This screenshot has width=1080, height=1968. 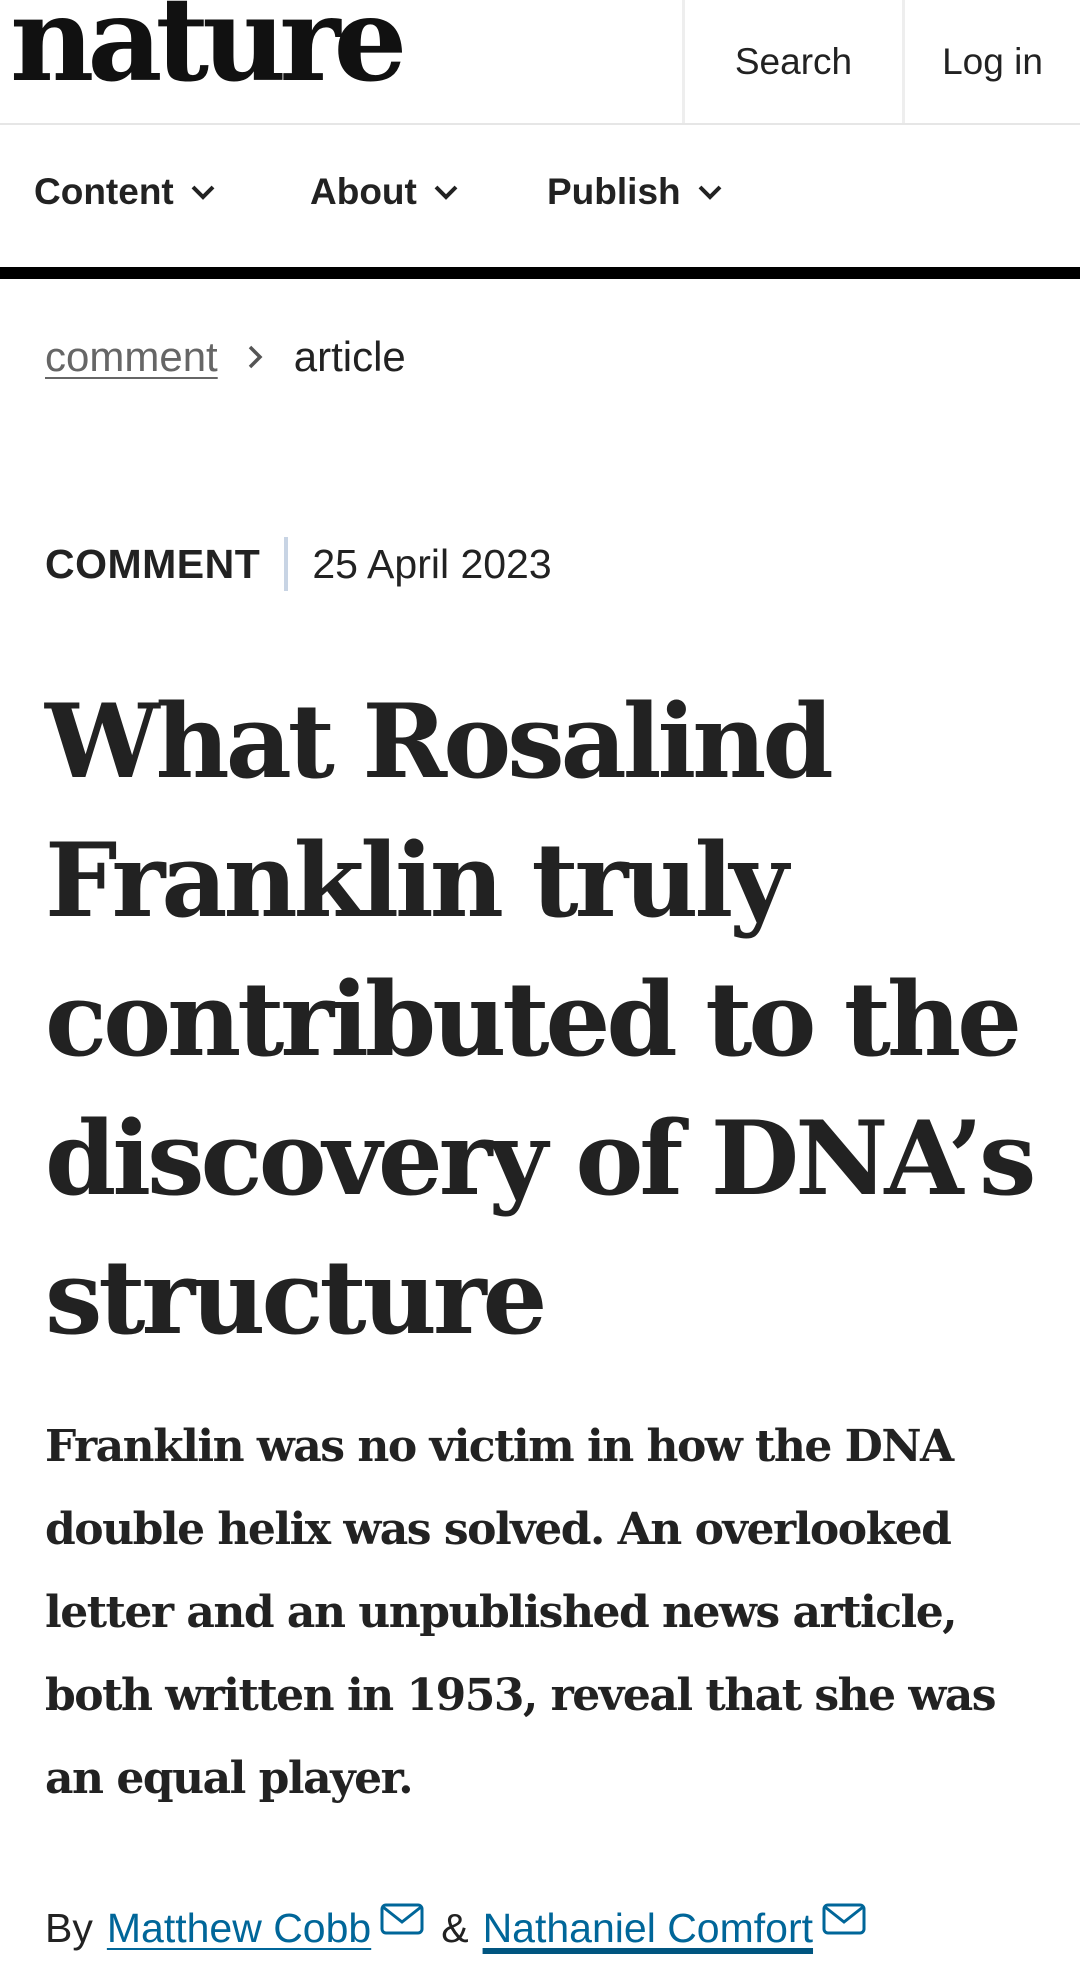 What do you see at coordinates (298, 564) in the screenshot?
I see `article-meta: COMMENT 25 April 2023` at bounding box center [298, 564].